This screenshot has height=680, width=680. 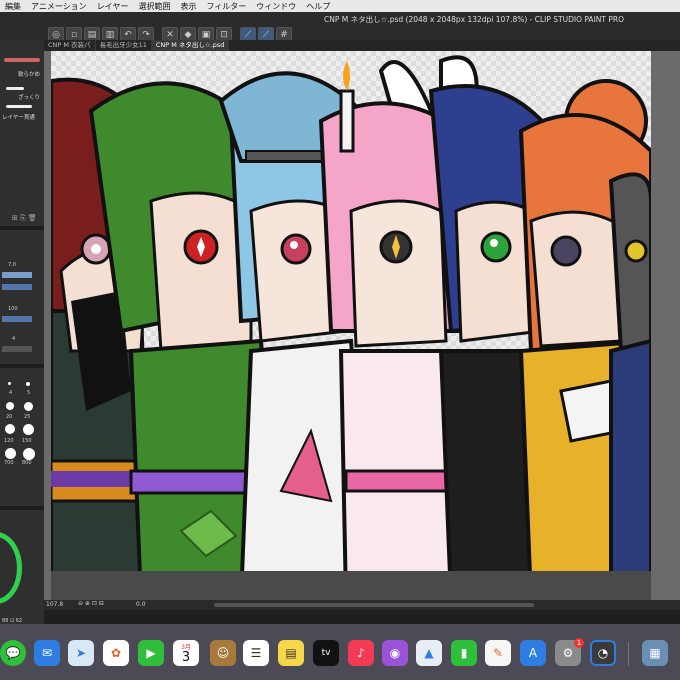 I want to click on settings-badge: 1, so click(x=579, y=643).